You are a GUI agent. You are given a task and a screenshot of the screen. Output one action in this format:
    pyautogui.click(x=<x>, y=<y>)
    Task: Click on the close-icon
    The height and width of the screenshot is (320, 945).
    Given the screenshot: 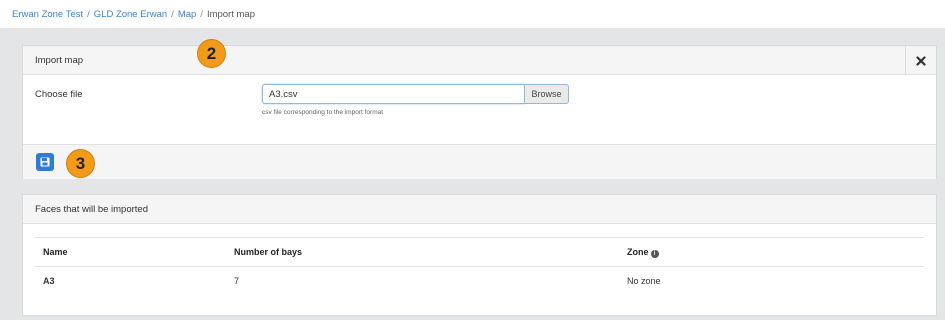 What is the action you would take?
    pyautogui.click(x=920, y=60)
    